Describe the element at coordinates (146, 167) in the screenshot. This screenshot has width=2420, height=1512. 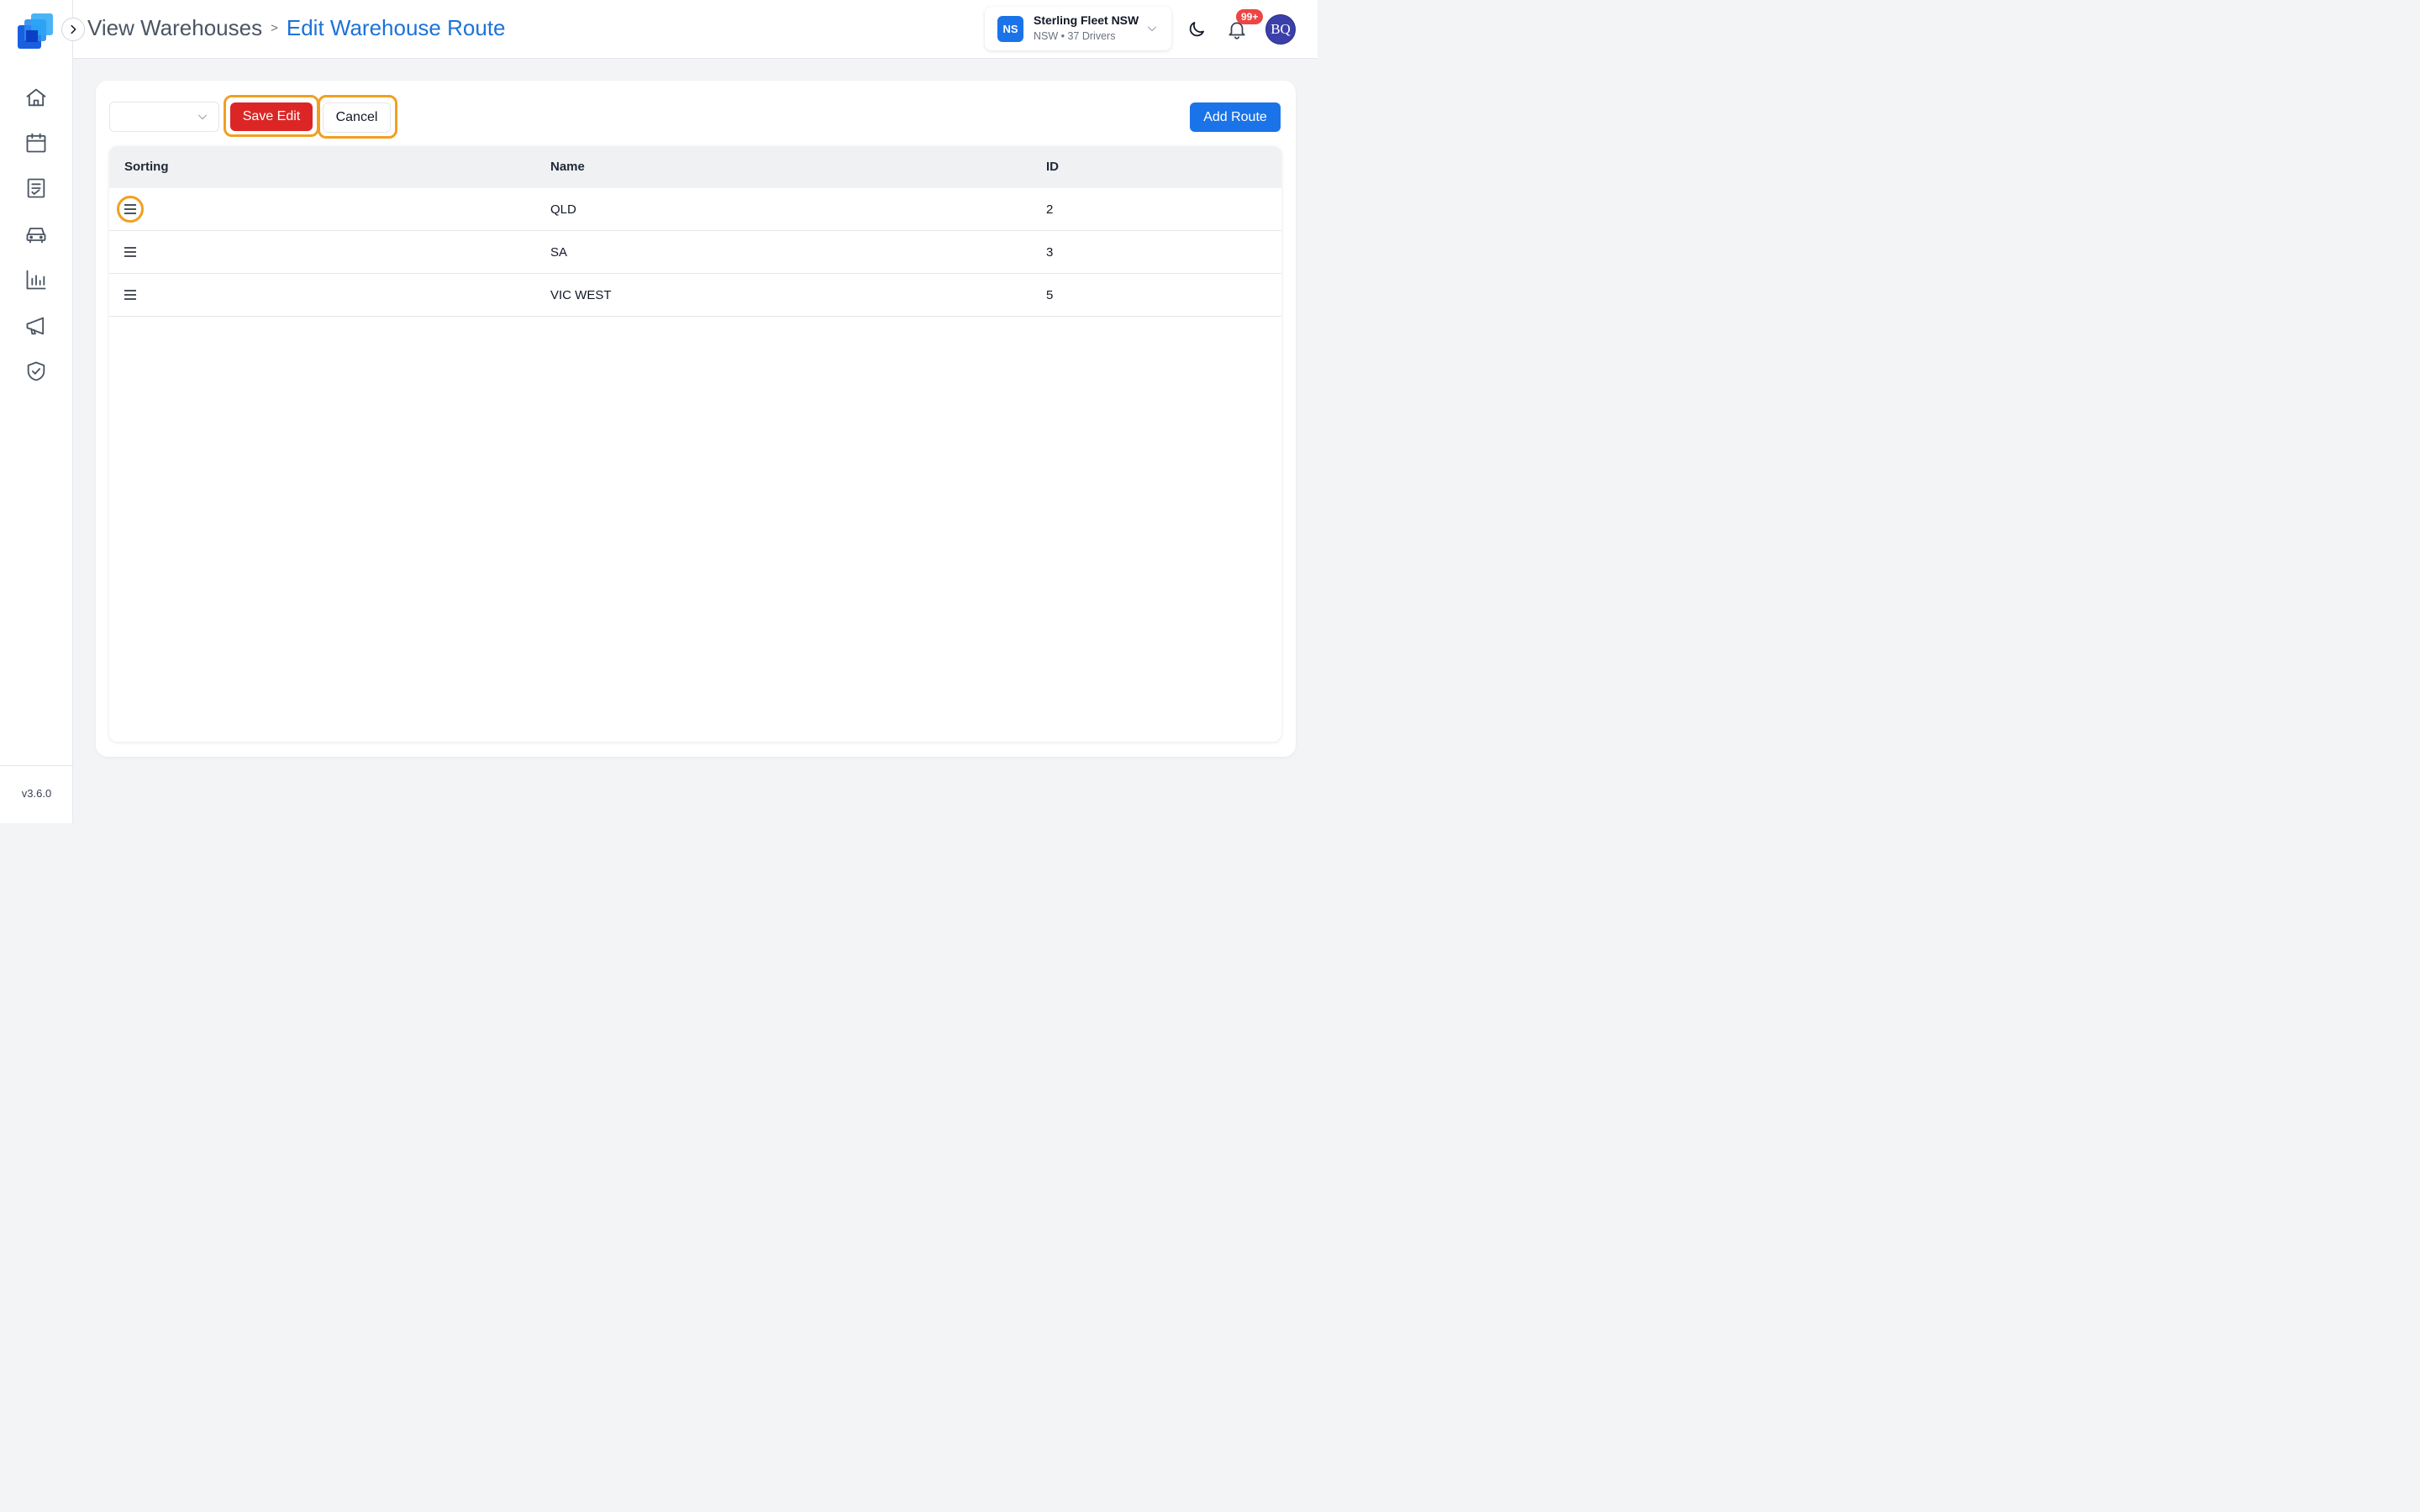
I see `column-header-sorting: Sorting` at that location.